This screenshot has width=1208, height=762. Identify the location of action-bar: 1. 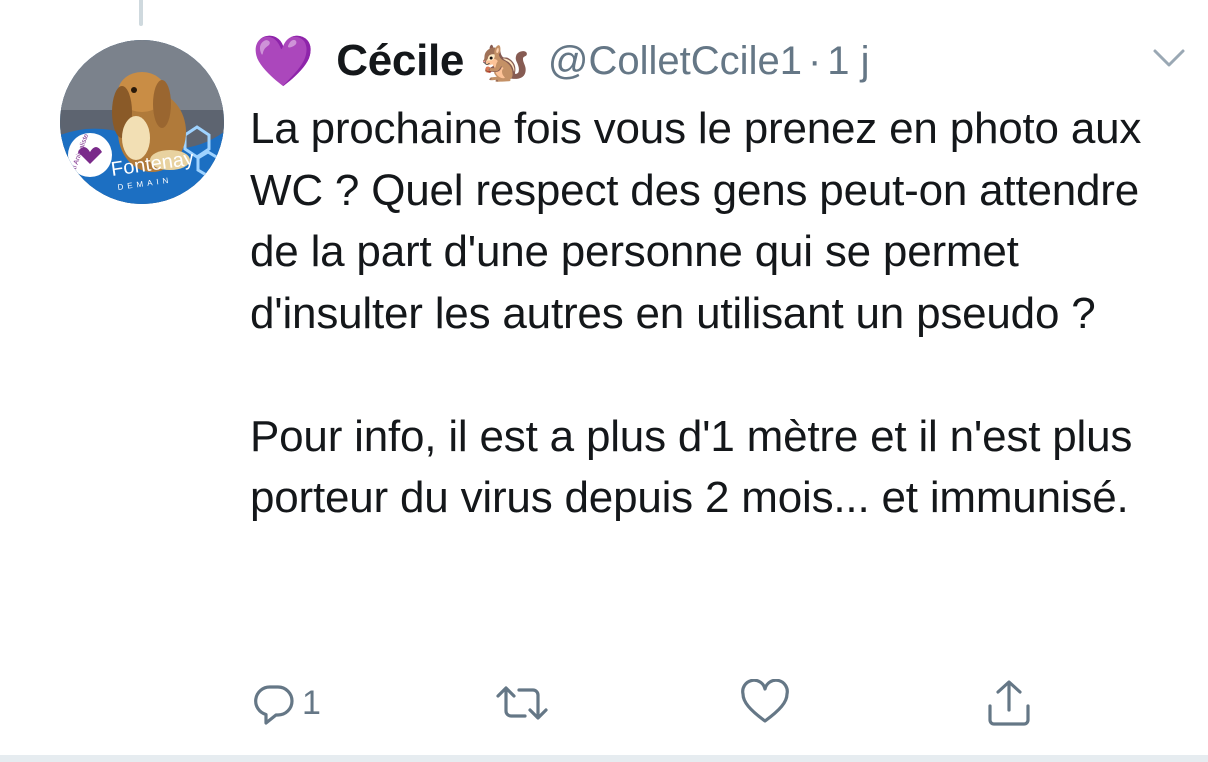
(650, 703).